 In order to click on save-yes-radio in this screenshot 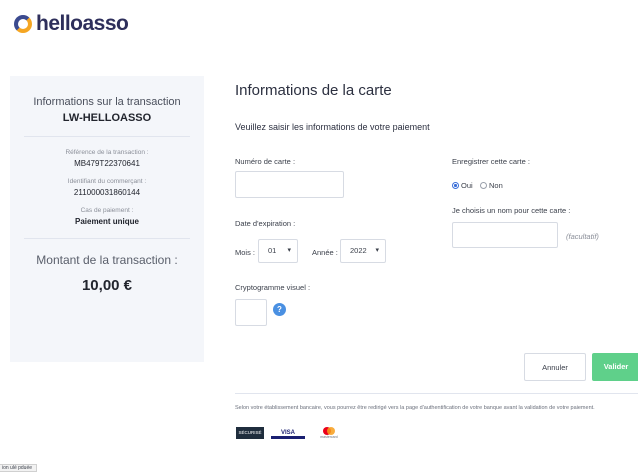, I will do `click(455, 185)`.